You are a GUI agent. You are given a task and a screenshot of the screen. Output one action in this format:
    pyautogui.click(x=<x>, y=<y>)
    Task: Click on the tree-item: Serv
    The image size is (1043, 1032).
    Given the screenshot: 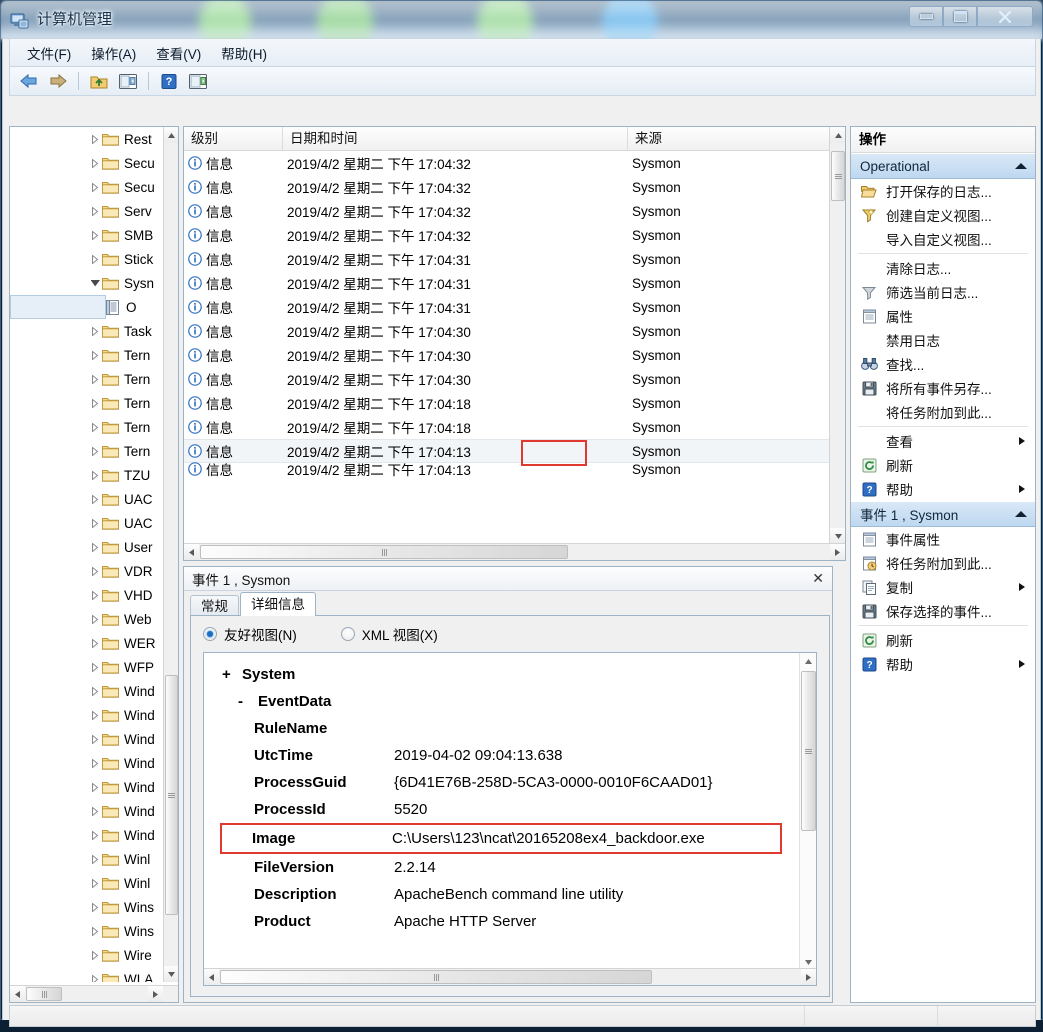 What is the action you would take?
    pyautogui.click(x=87, y=211)
    